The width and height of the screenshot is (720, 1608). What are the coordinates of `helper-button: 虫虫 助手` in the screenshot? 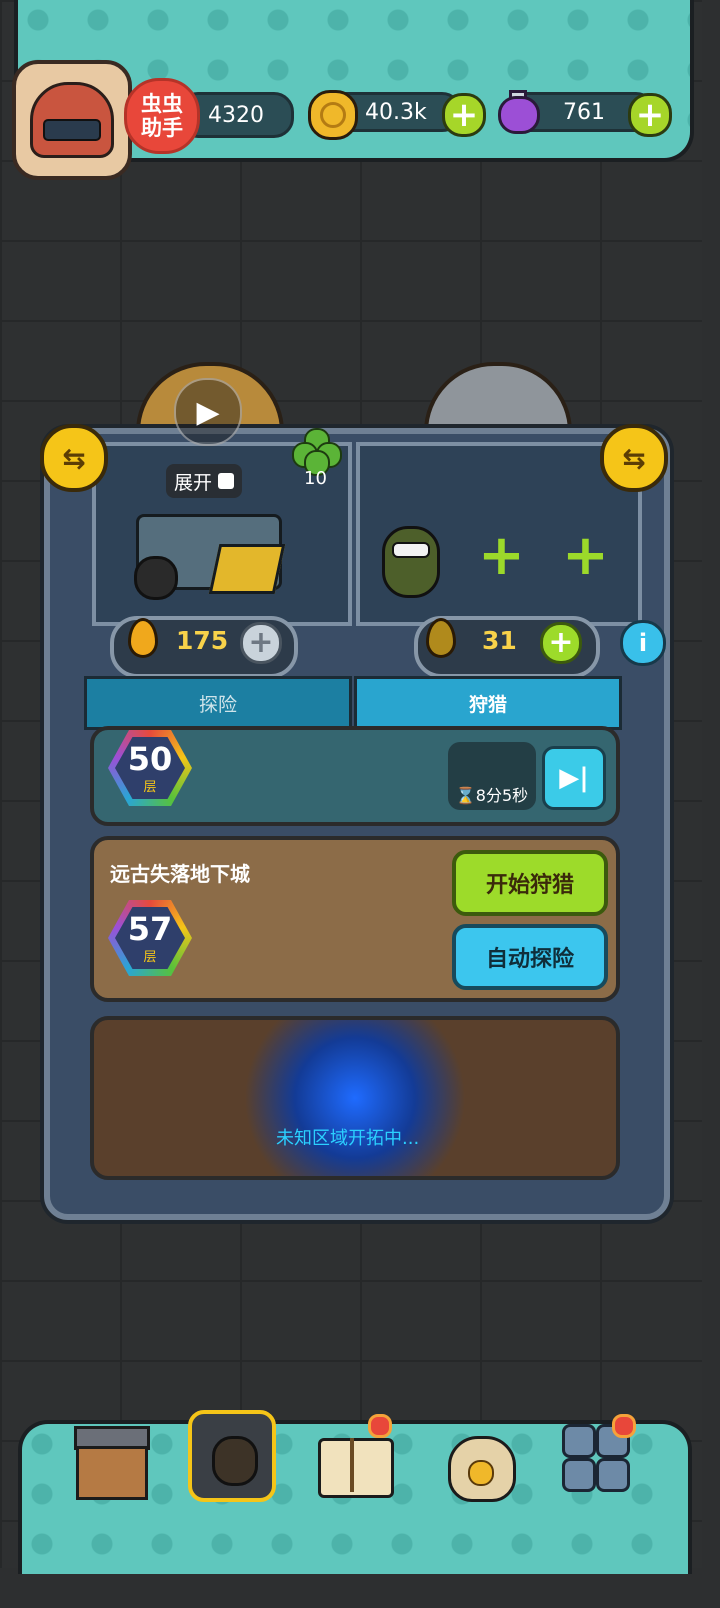 It's located at (162, 116).